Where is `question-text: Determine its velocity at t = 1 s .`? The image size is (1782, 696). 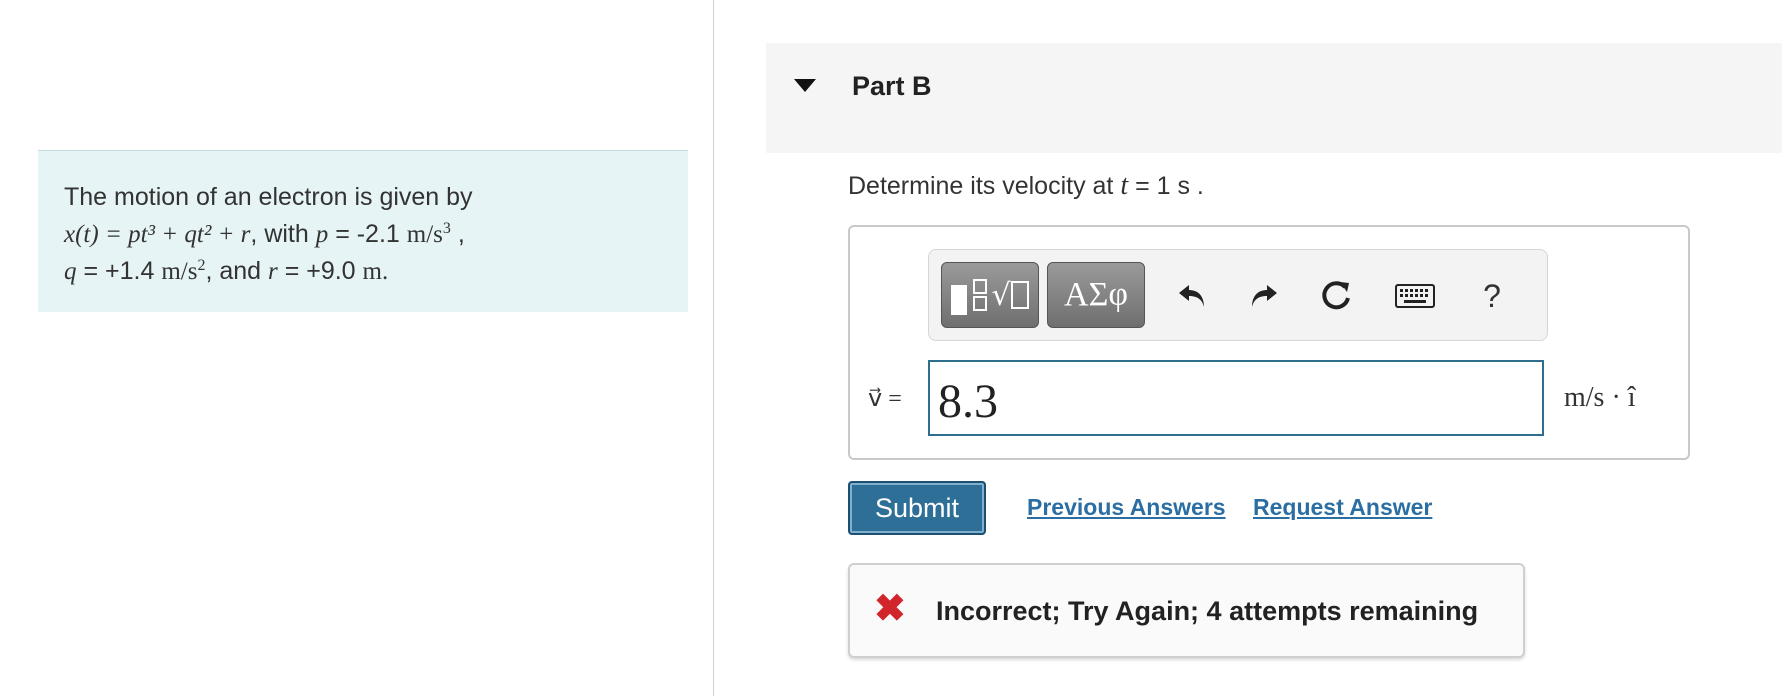 question-text: Determine its velocity at t = 1 s . is located at coordinates (1026, 185).